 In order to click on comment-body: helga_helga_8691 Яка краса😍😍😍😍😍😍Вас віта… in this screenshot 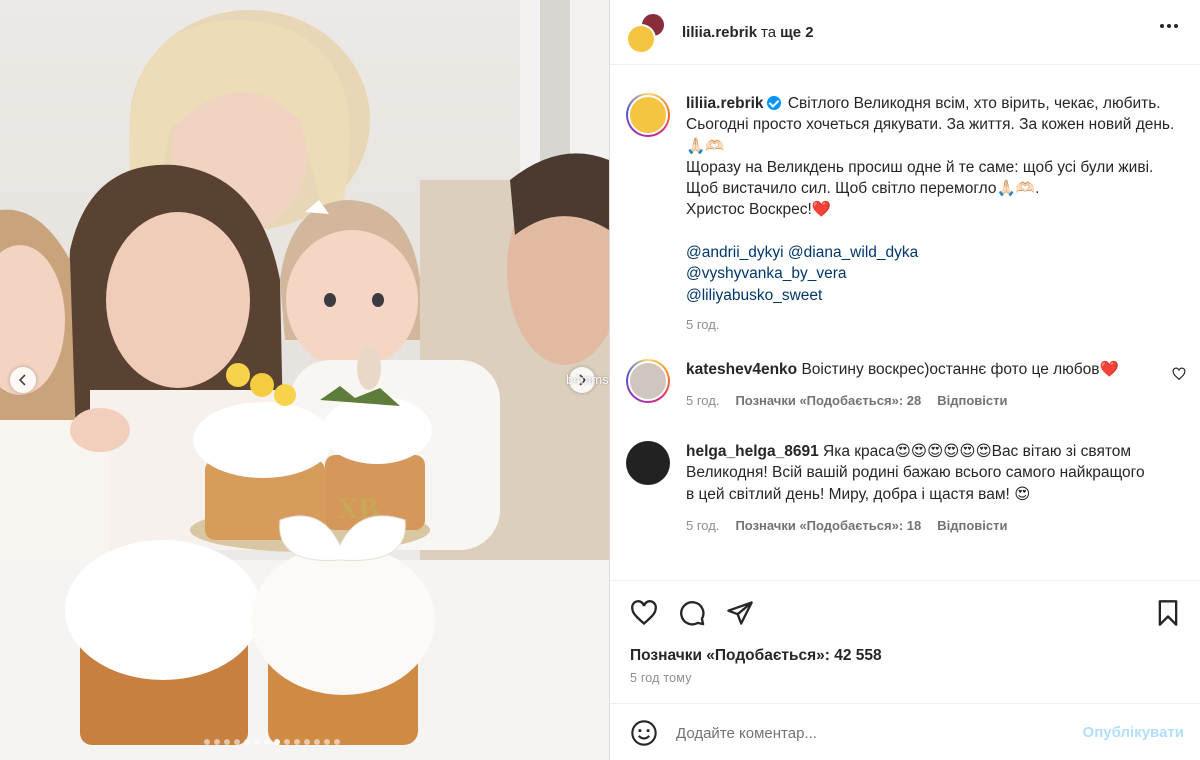, I will do `click(921, 488)`.